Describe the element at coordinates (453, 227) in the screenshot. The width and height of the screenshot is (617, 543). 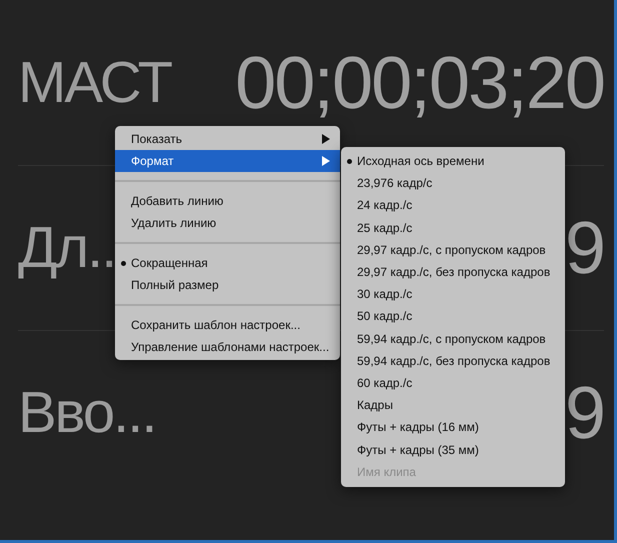
I see `menu-item: 25 кадр./с` at that location.